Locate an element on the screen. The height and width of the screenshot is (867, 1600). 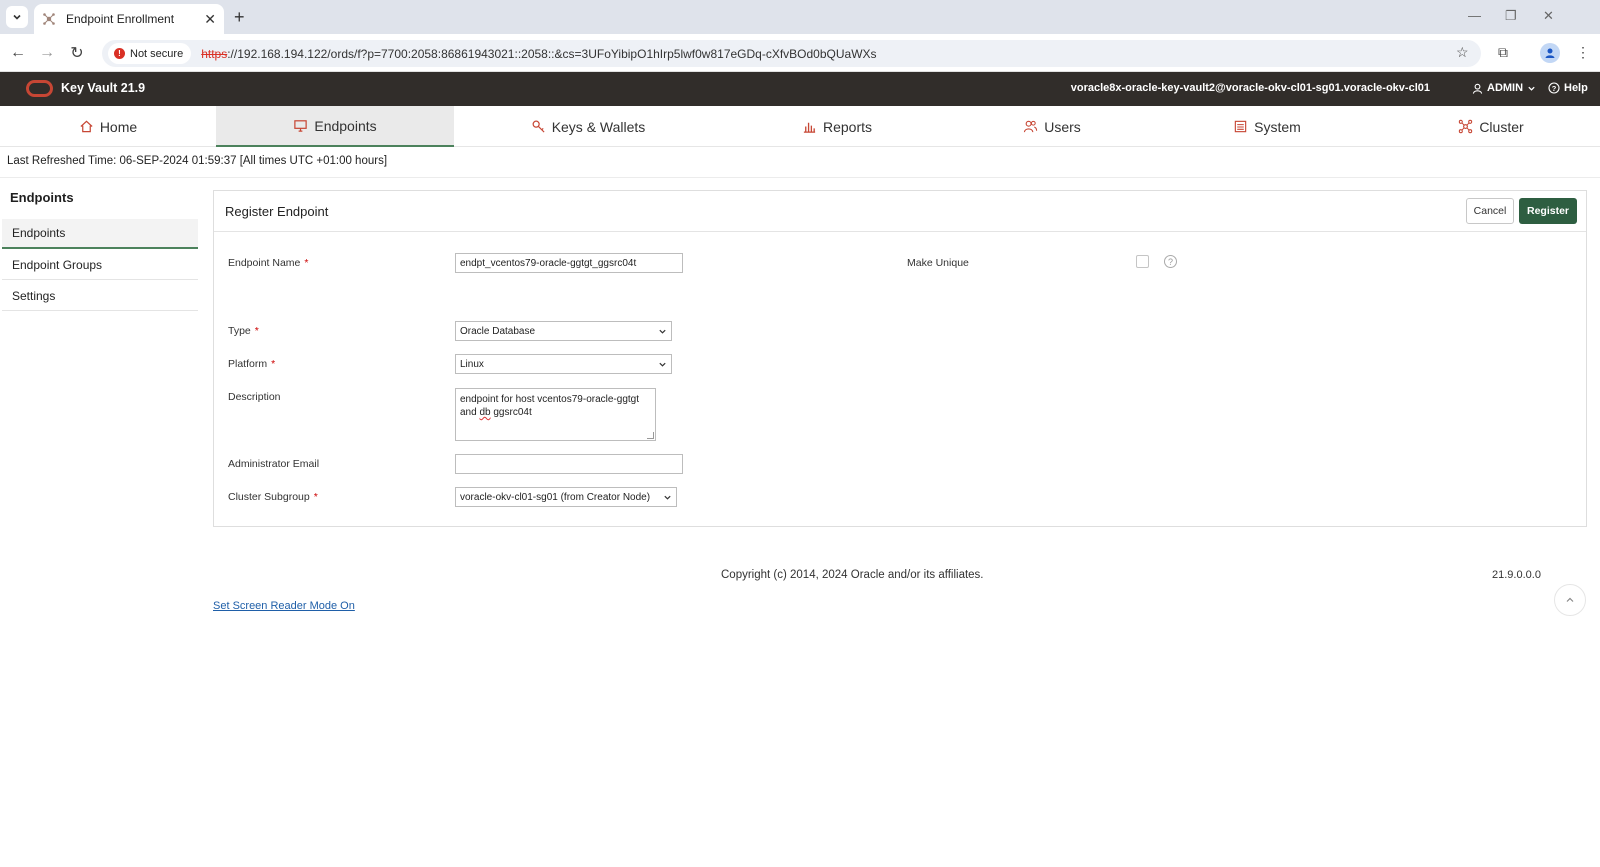
security-chip: ! Not secure is located at coordinates (150, 53).